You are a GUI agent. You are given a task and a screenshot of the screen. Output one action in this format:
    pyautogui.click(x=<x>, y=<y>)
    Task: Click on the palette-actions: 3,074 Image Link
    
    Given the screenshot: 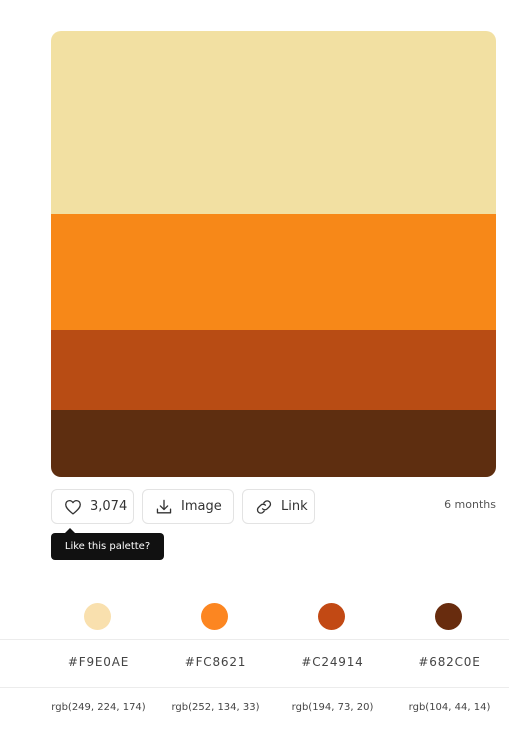 What is the action you would take?
    pyautogui.click(x=183, y=506)
    